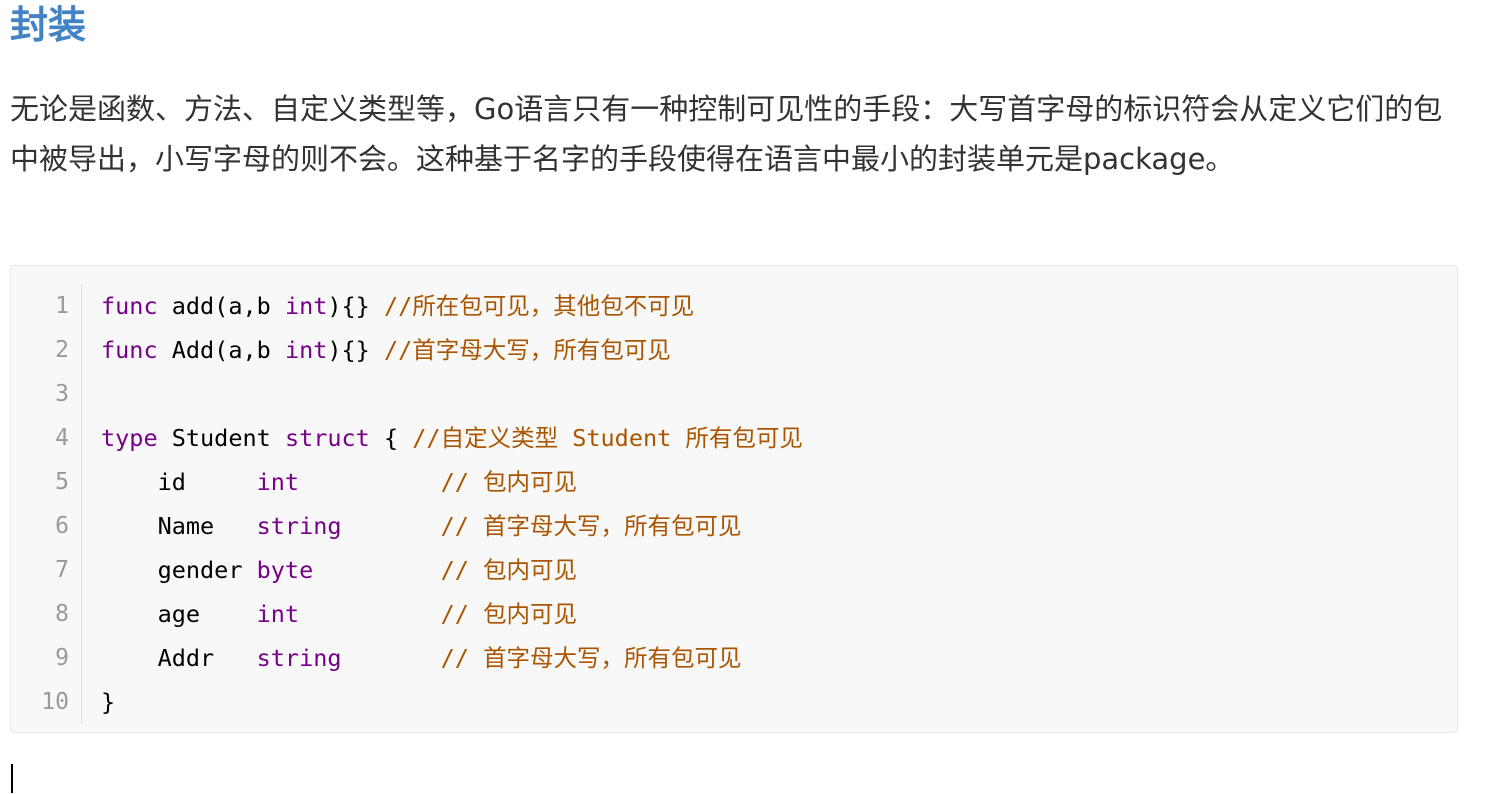  What do you see at coordinates (55, 702) in the screenshot?
I see `line-number: 10` at bounding box center [55, 702].